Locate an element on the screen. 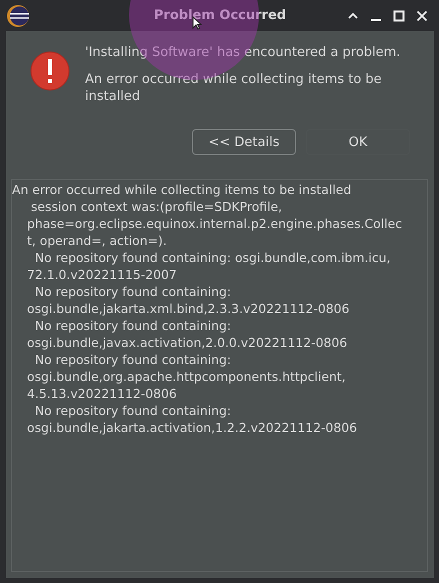  details-line: An error occurred while collecting items to be installed is located at coordinates (182, 189).